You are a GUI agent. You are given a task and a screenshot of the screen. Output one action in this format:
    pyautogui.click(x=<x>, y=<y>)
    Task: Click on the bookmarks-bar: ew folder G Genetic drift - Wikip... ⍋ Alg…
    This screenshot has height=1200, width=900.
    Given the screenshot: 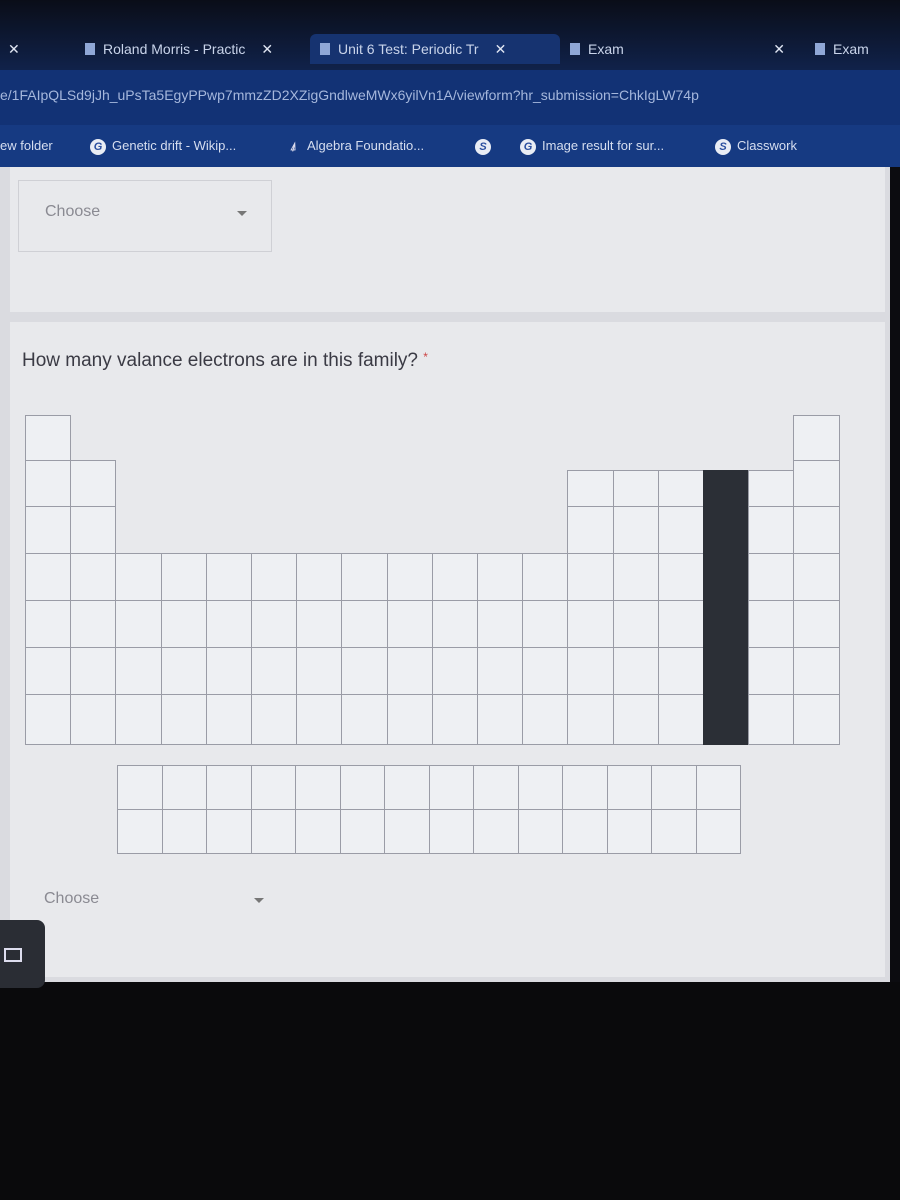 What is the action you would take?
    pyautogui.click(x=450, y=146)
    